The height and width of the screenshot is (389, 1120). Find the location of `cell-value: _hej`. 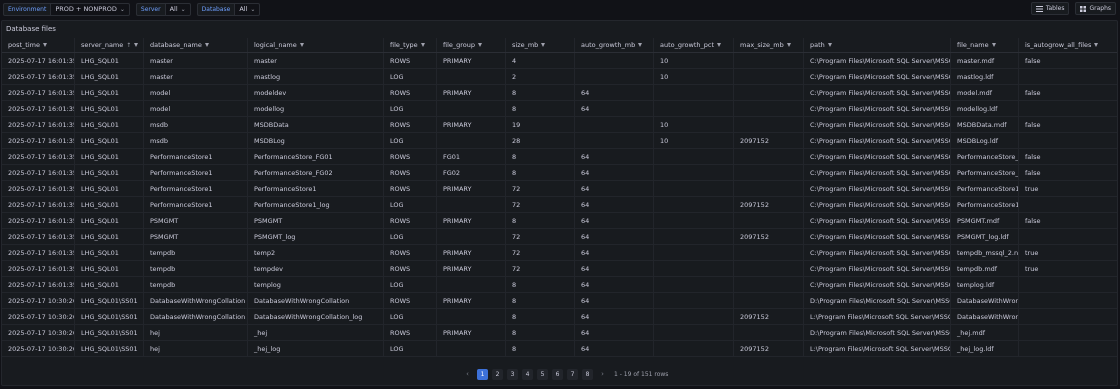

cell-value: _hej is located at coordinates (261, 332).